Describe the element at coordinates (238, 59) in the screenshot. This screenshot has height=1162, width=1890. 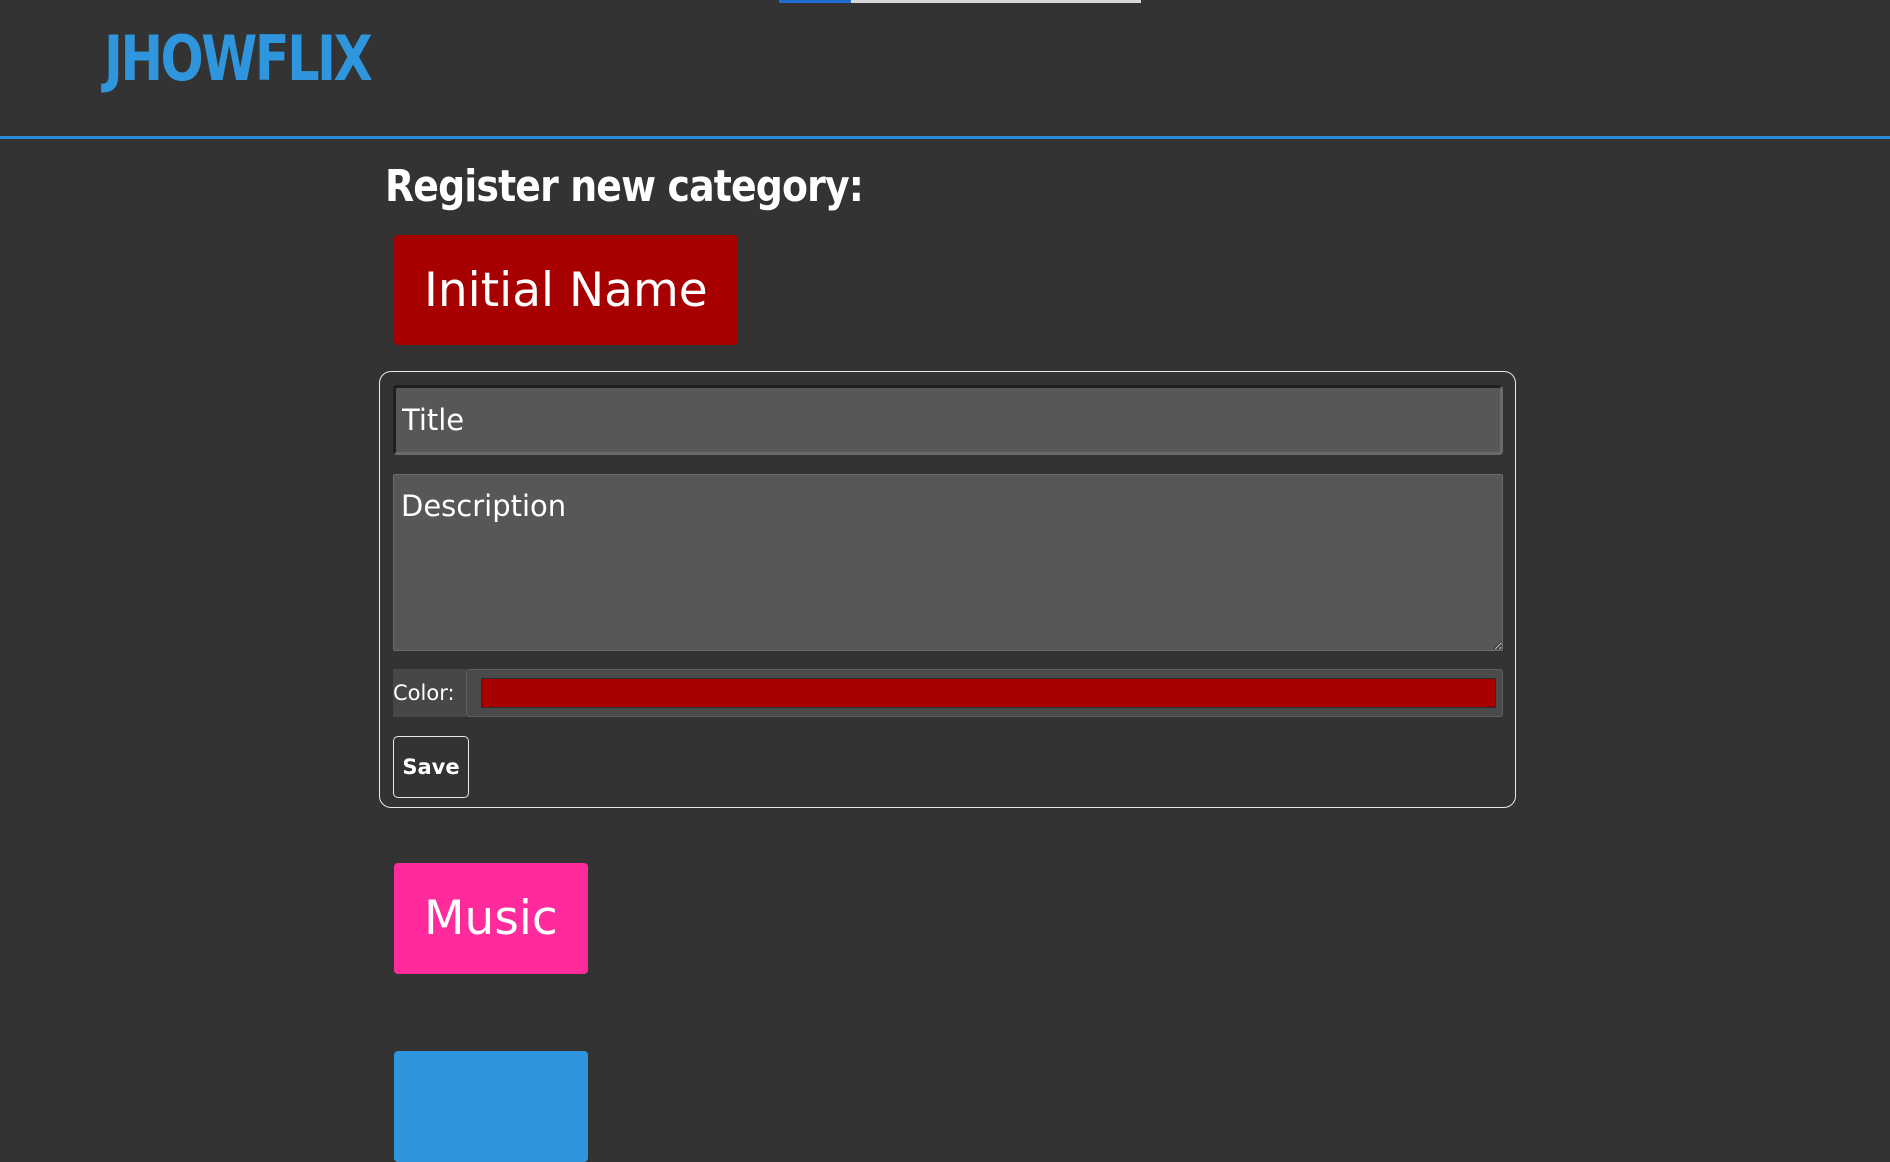
I see `jhowflix-logo: JHOWFLIX` at that location.